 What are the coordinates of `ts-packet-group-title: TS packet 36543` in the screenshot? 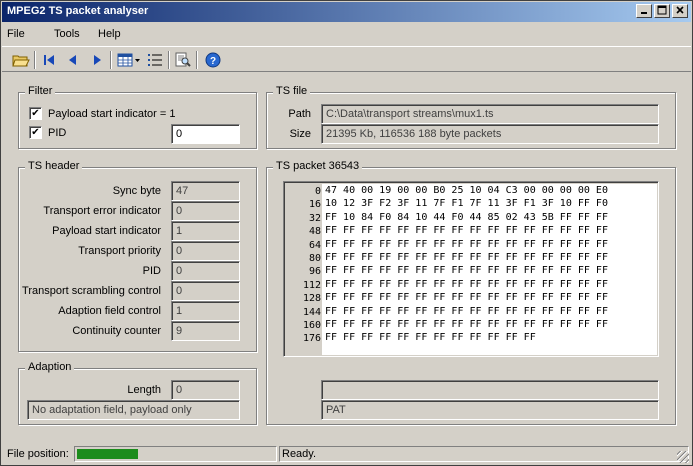 It's located at (318, 166).